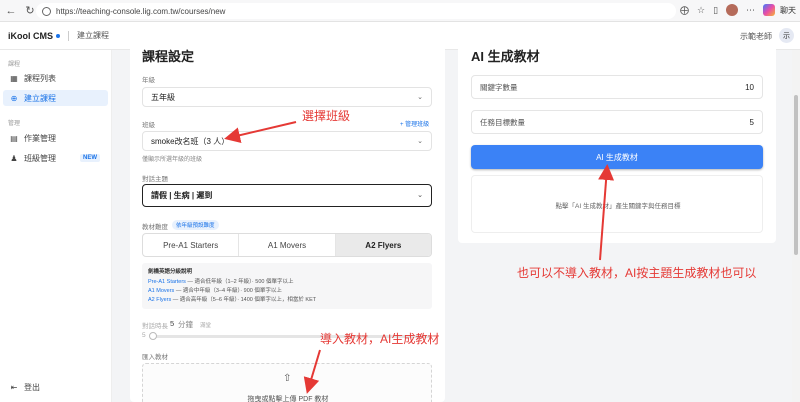  Describe the element at coordinates (380, 339) in the screenshot. I see `annotation-import-material: 導入教材，AI生成教材` at that location.